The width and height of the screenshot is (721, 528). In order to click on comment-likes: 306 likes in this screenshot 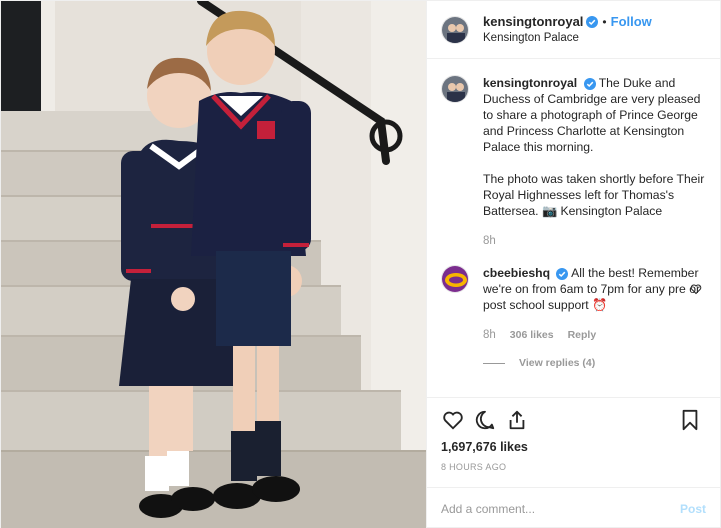, I will do `click(532, 335)`.